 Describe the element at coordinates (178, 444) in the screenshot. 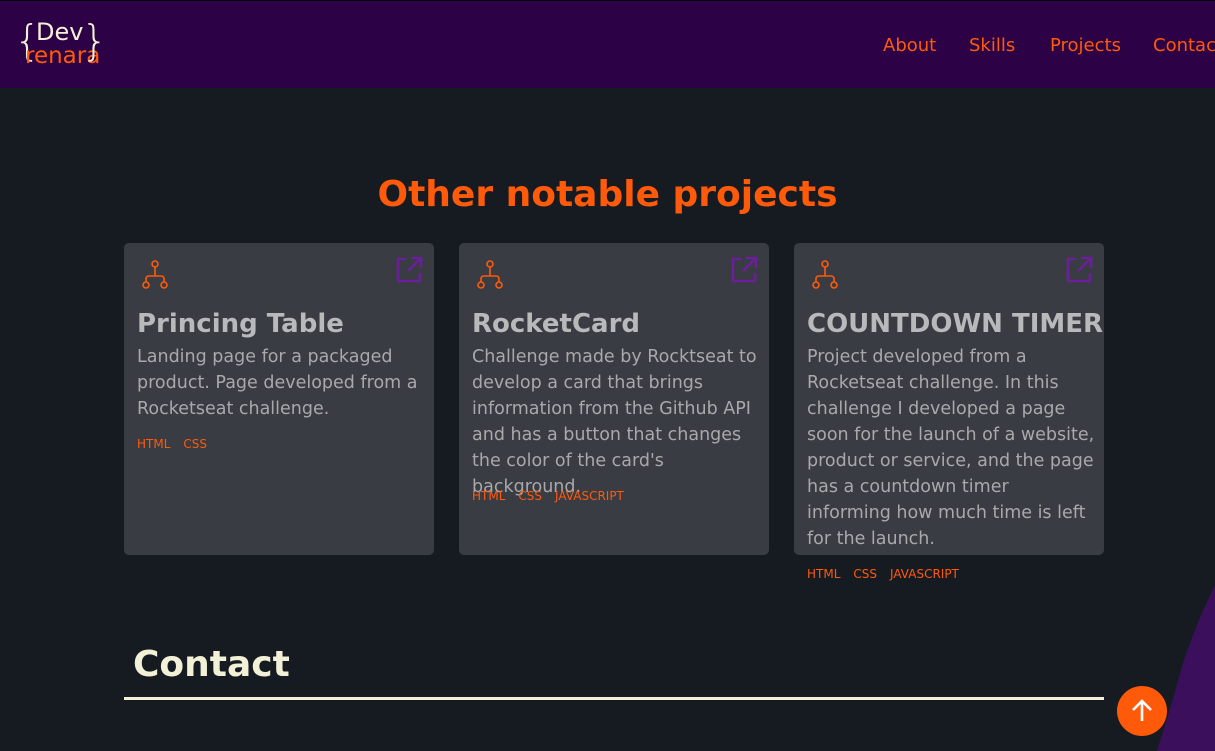

I see `project-card-tags: HTML CSS` at that location.